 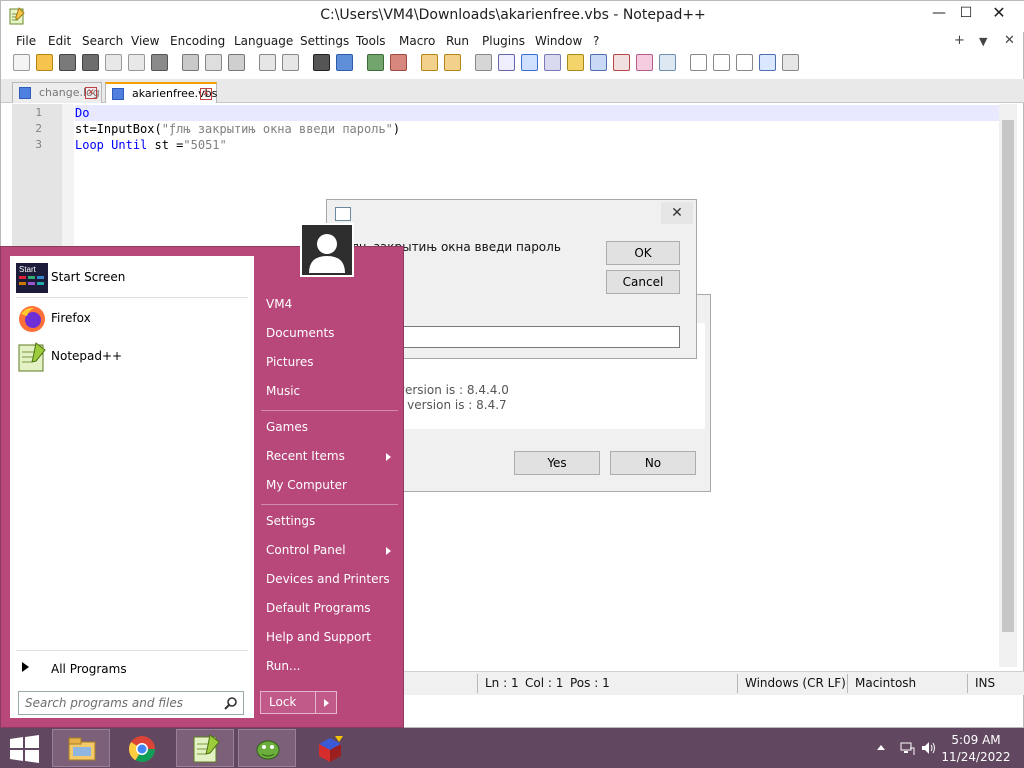 I want to click on copy-icon, so click(x=213, y=62).